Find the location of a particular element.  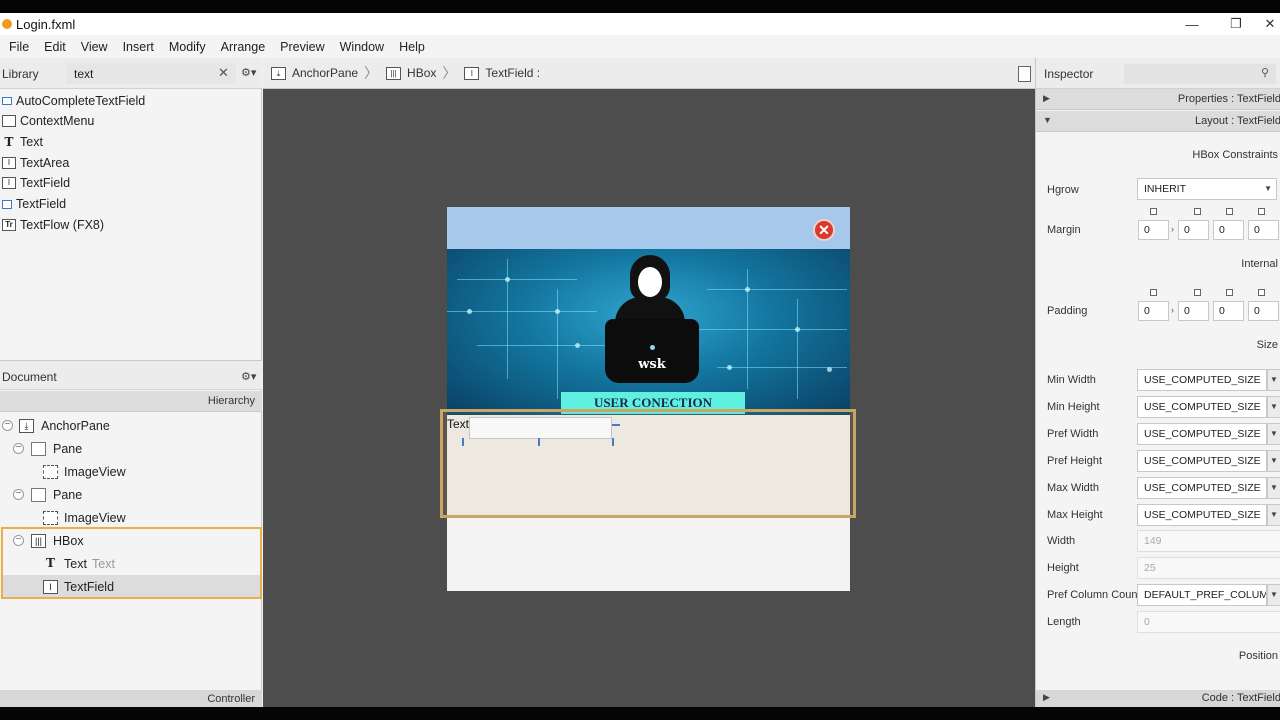

text-icon: T is located at coordinates (9, 142).